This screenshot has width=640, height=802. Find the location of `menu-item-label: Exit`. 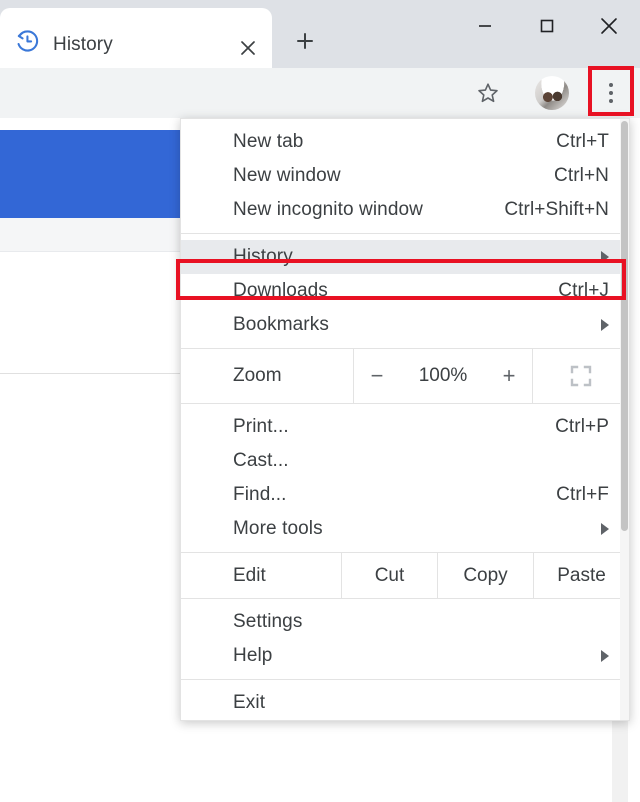

menu-item-label: Exit is located at coordinates (249, 702).